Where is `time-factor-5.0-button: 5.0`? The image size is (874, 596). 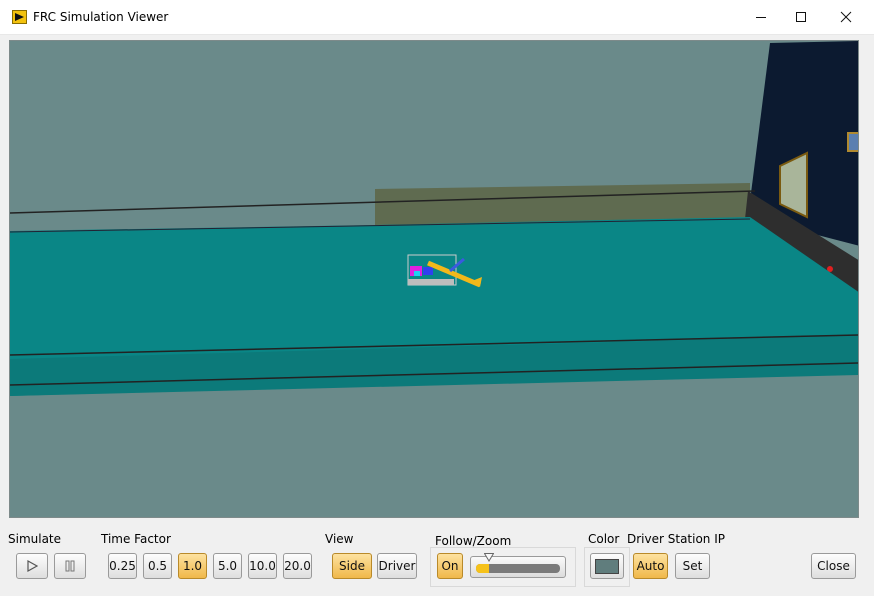
time-factor-5.0-button: 5.0 is located at coordinates (227, 566).